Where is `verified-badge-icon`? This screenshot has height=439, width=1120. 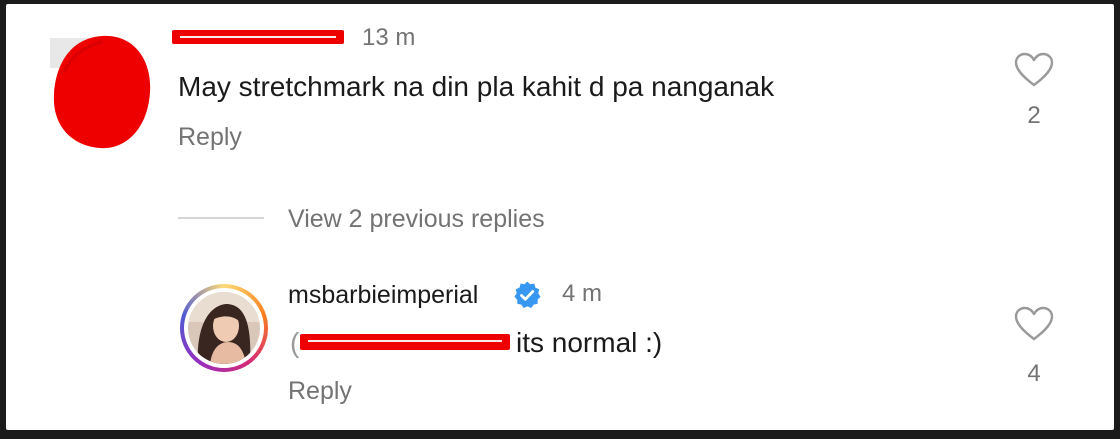 verified-badge-icon is located at coordinates (527, 295).